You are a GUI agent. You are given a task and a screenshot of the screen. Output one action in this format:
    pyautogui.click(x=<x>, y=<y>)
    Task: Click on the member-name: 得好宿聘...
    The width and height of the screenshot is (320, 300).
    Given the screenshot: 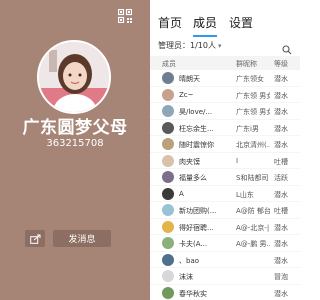 What is the action you would take?
    pyautogui.click(x=196, y=227)
    